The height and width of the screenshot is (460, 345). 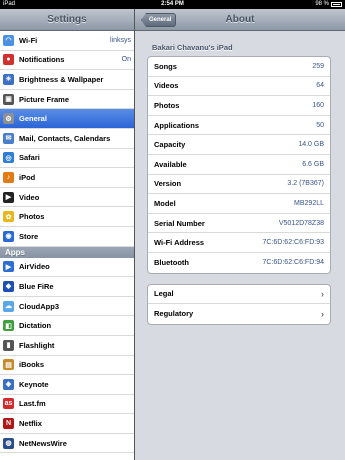 I want to click on about-row-value: V5012D78Z38, so click(x=301, y=223).